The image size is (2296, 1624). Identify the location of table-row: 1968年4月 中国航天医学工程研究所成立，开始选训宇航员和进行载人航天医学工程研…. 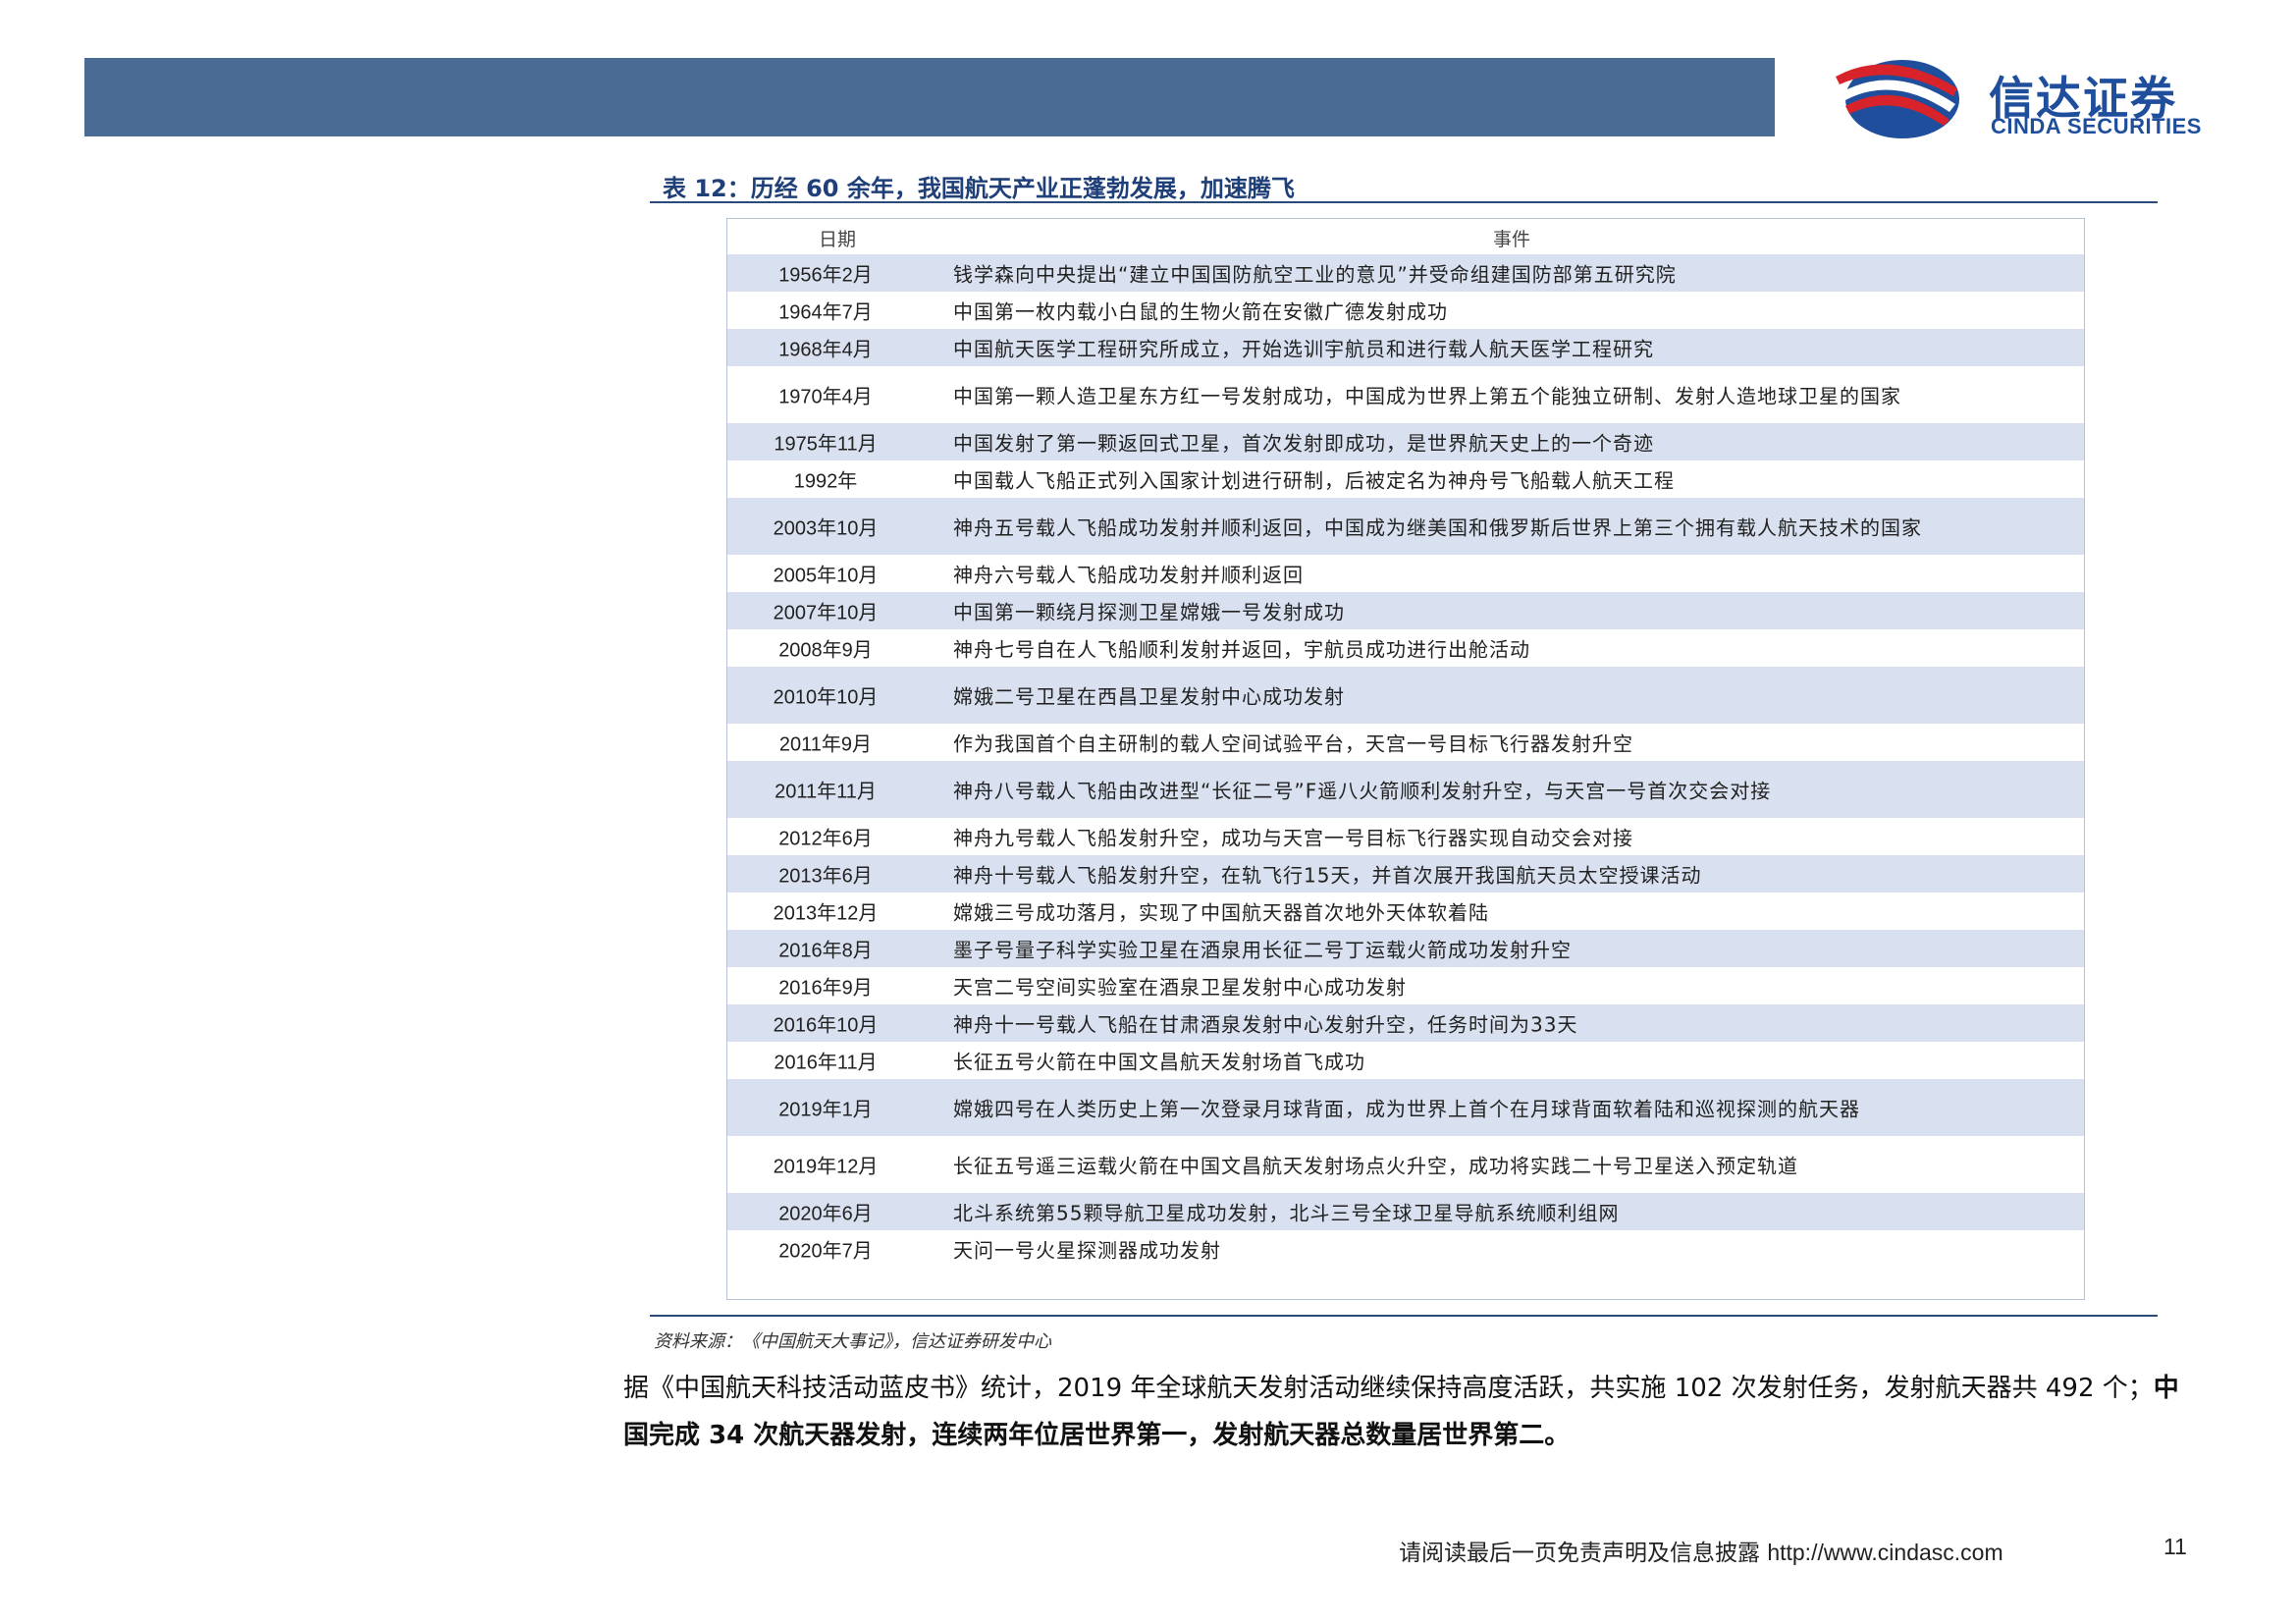
(1405, 347).